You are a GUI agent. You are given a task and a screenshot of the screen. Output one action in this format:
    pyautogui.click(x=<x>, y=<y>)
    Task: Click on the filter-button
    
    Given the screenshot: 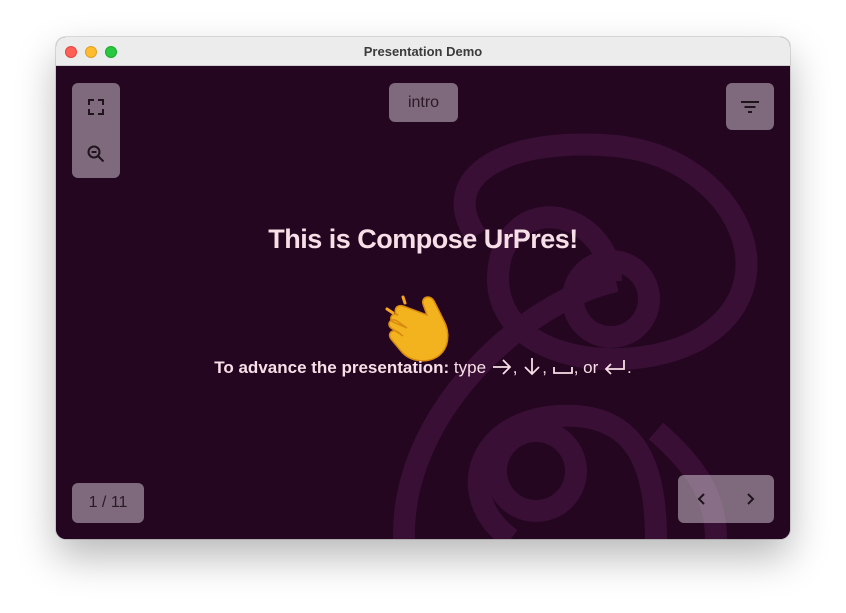 What is the action you would take?
    pyautogui.click(x=750, y=106)
    